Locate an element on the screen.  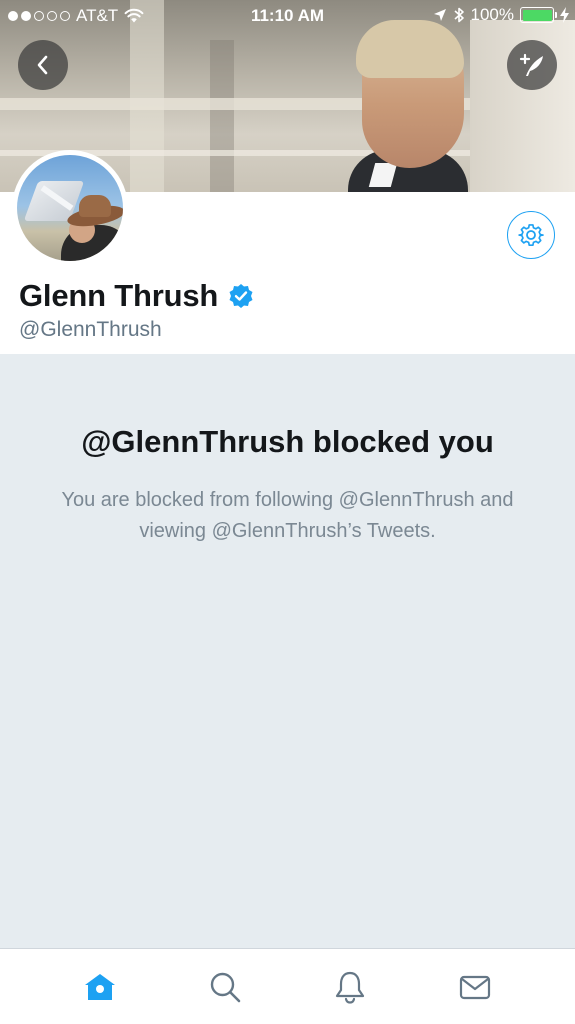
wifi-icon is located at coordinates (134, 15).